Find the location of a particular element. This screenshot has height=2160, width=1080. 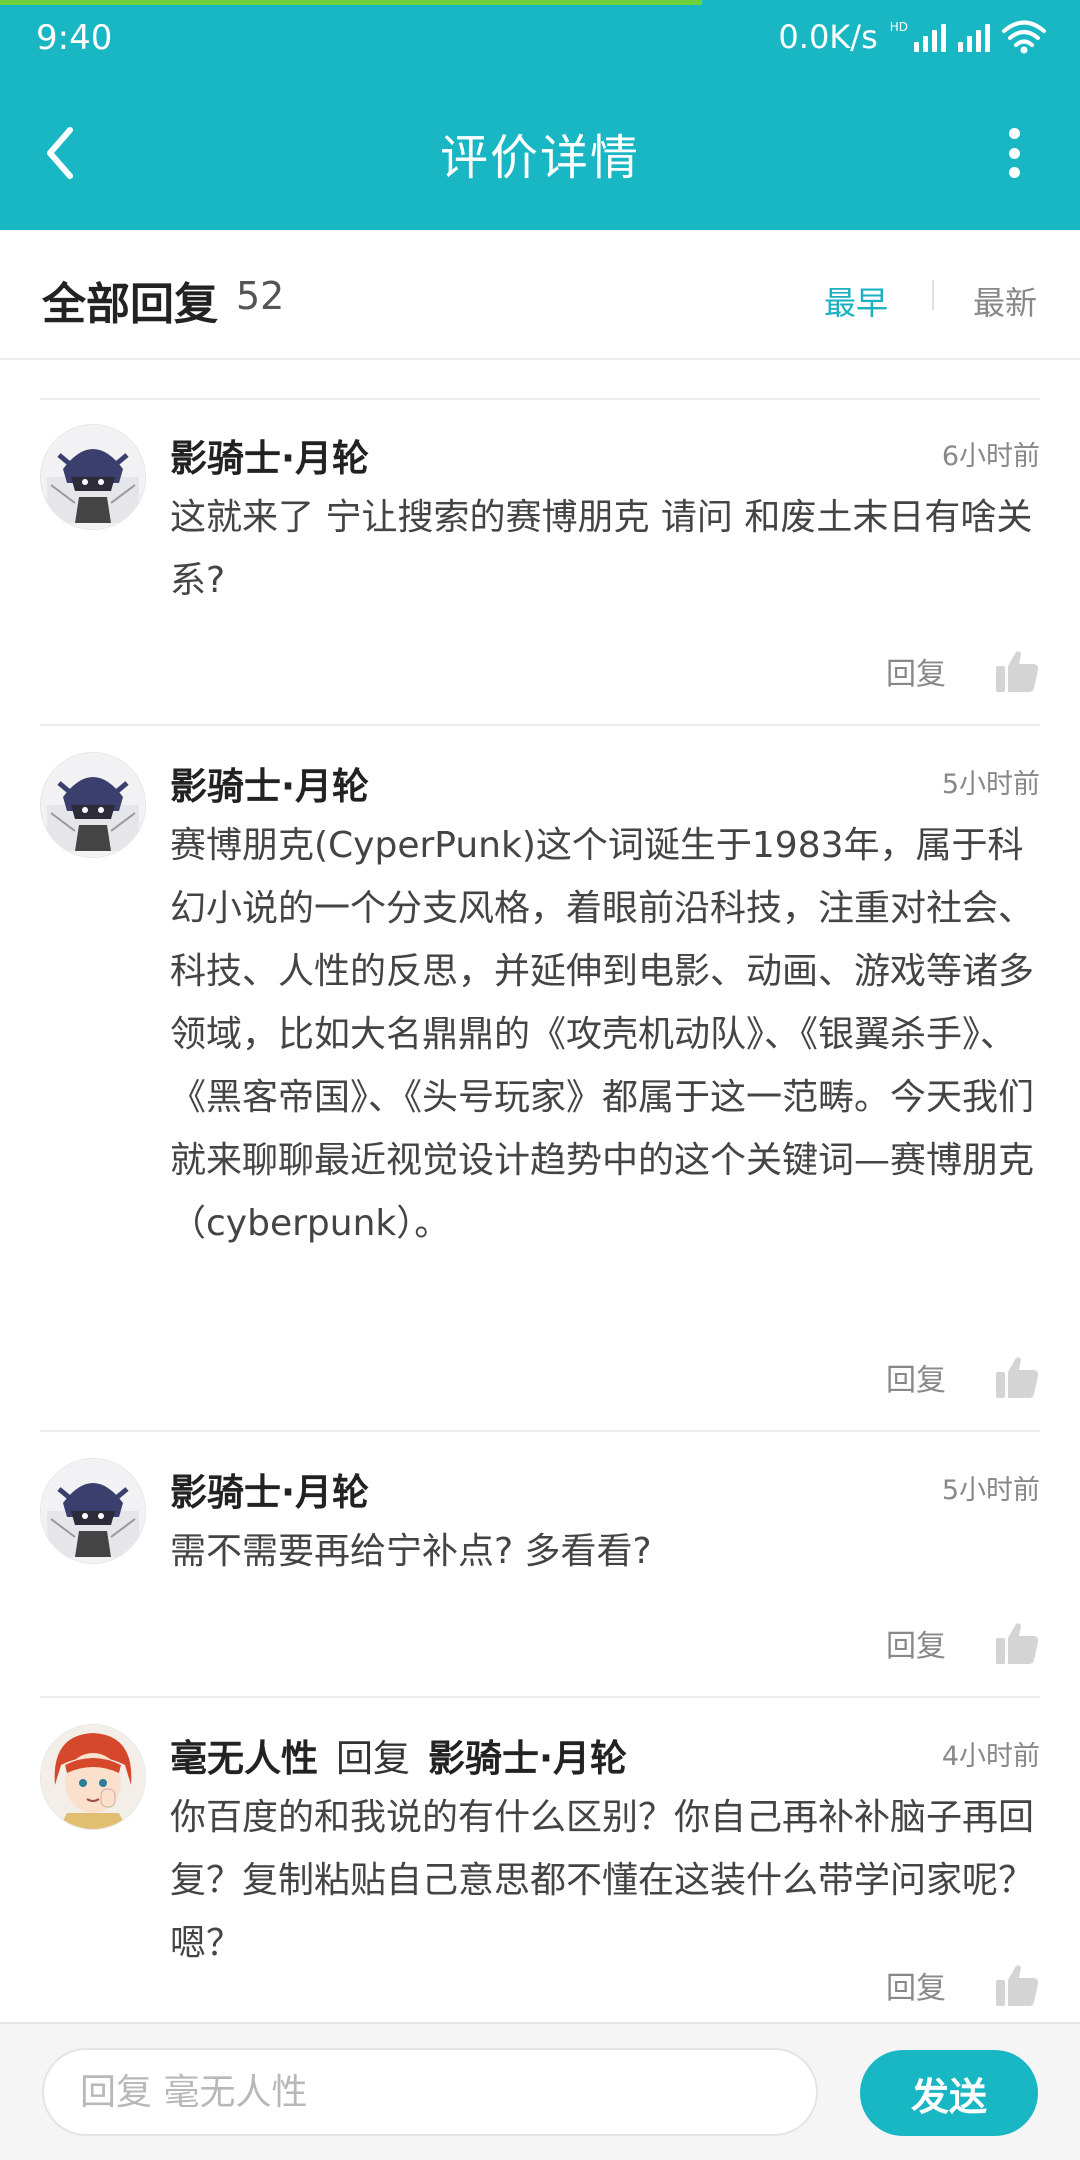

reply-bar: 发送 is located at coordinates (540, 2091).